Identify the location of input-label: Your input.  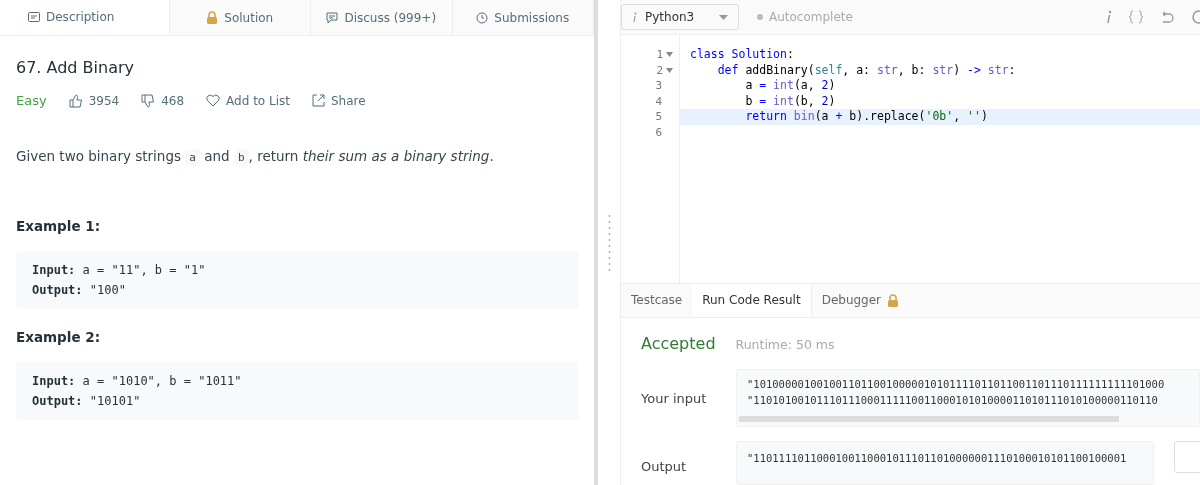
(674, 398).